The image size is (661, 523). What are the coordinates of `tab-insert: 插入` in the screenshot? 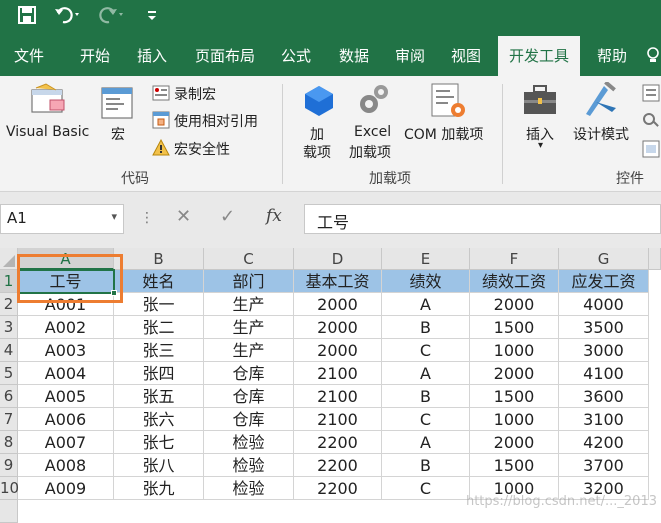 It's located at (152, 56).